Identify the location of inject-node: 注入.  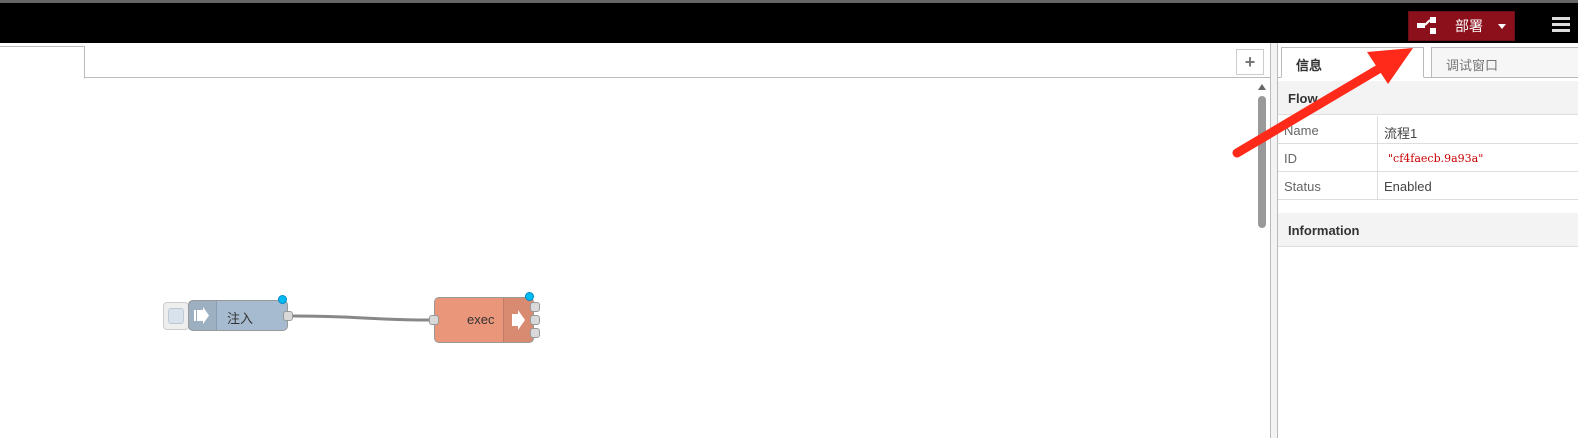
(238, 315).